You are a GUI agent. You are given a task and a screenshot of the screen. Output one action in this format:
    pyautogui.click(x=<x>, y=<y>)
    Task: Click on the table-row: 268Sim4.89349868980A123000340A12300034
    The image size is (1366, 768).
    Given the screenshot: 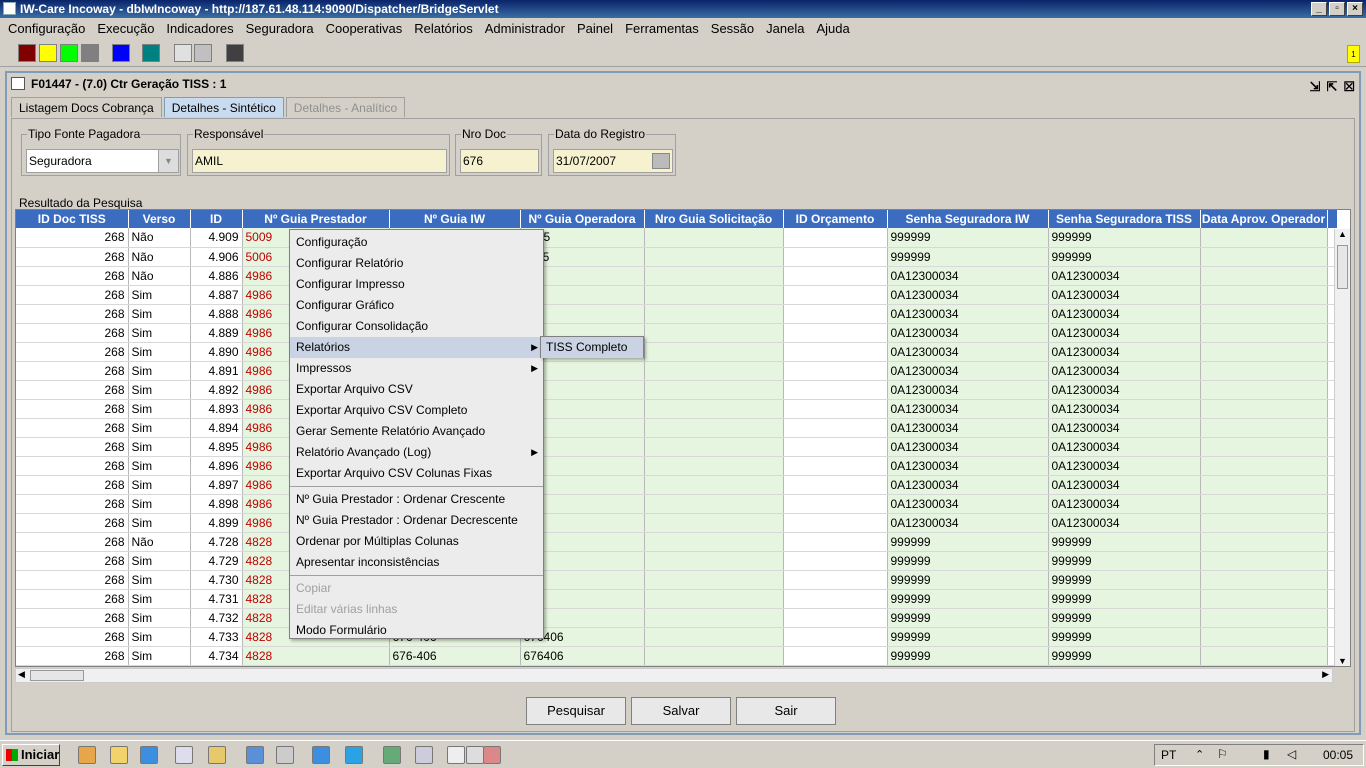 What is the action you would take?
    pyautogui.click(x=676, y=409)
    